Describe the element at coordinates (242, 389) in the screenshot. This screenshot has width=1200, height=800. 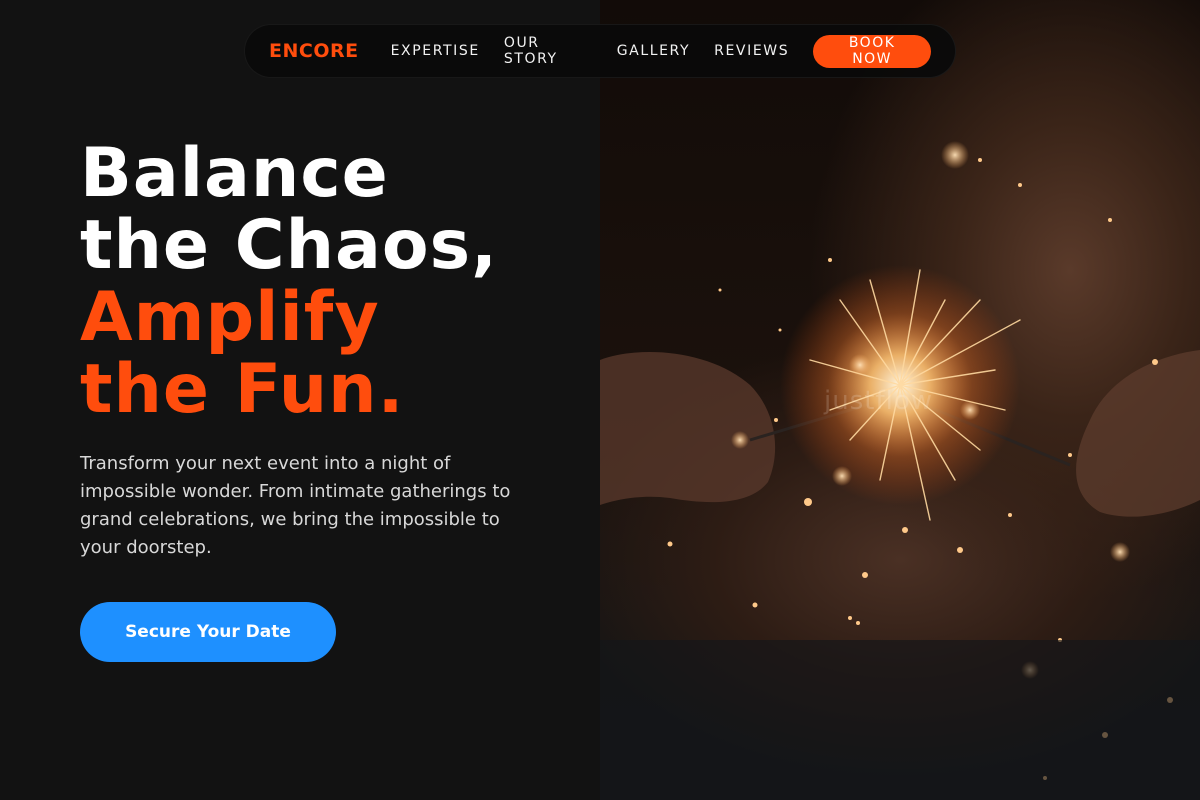
I see `hero-headline-accent-line-2: the Fun.` at that location.